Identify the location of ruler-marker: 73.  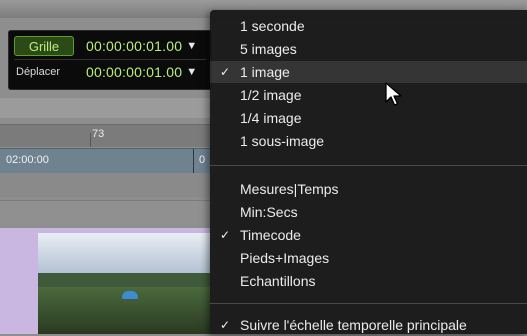
(98, 134).